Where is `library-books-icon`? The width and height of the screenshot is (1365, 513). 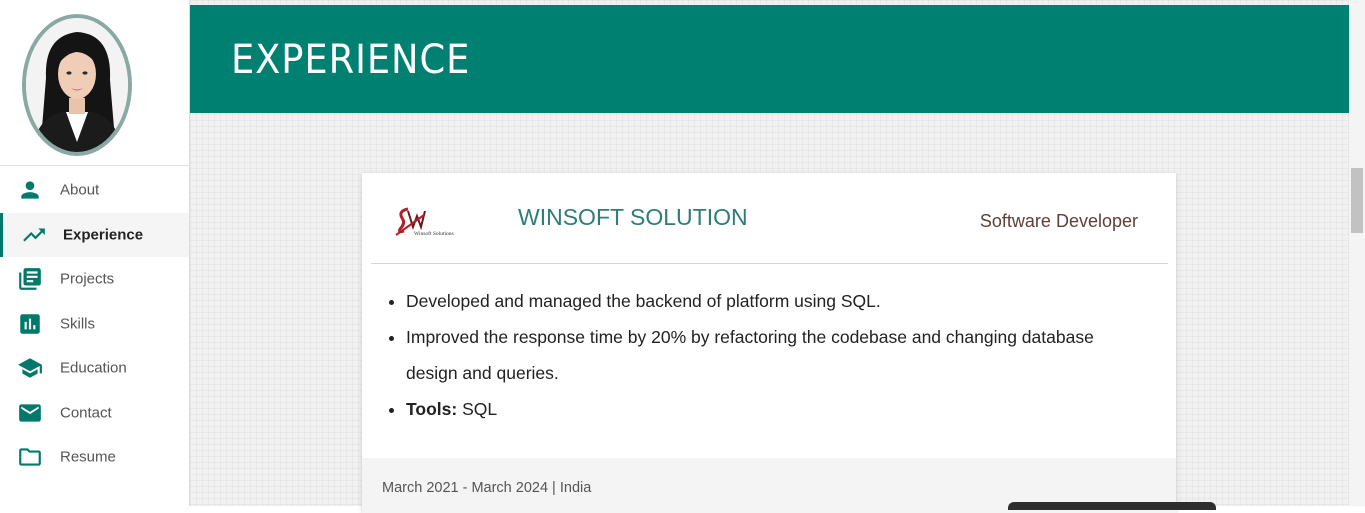 library-books-icon is located at coordinates (30, 279).